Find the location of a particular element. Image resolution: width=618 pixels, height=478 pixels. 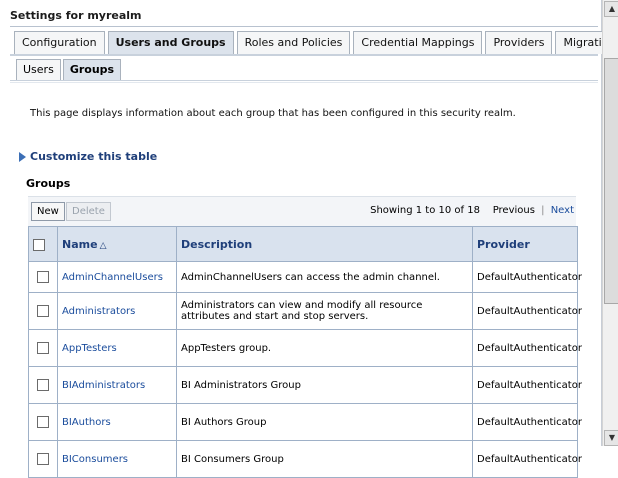

title-divider is located at coordinates (304, 26).